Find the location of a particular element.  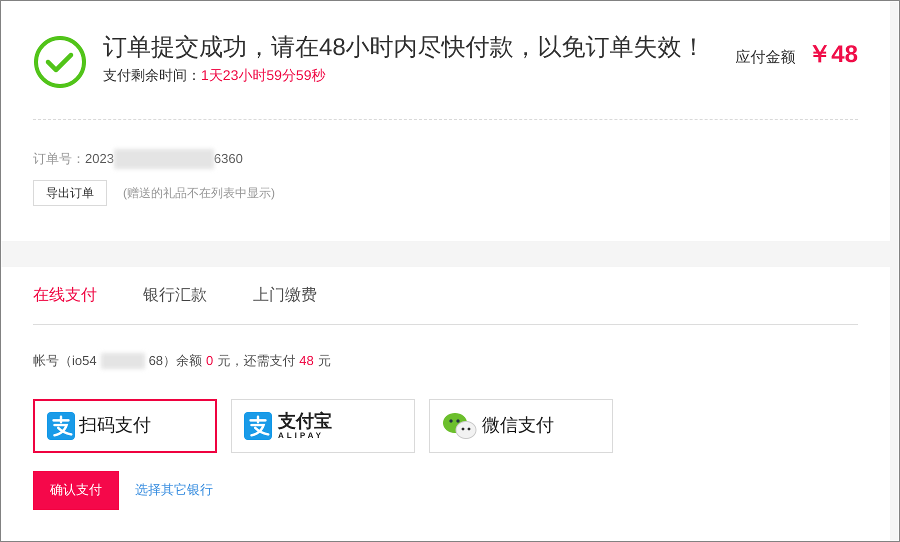

method-label: 微信支付 is located at coordinates (518, 425).